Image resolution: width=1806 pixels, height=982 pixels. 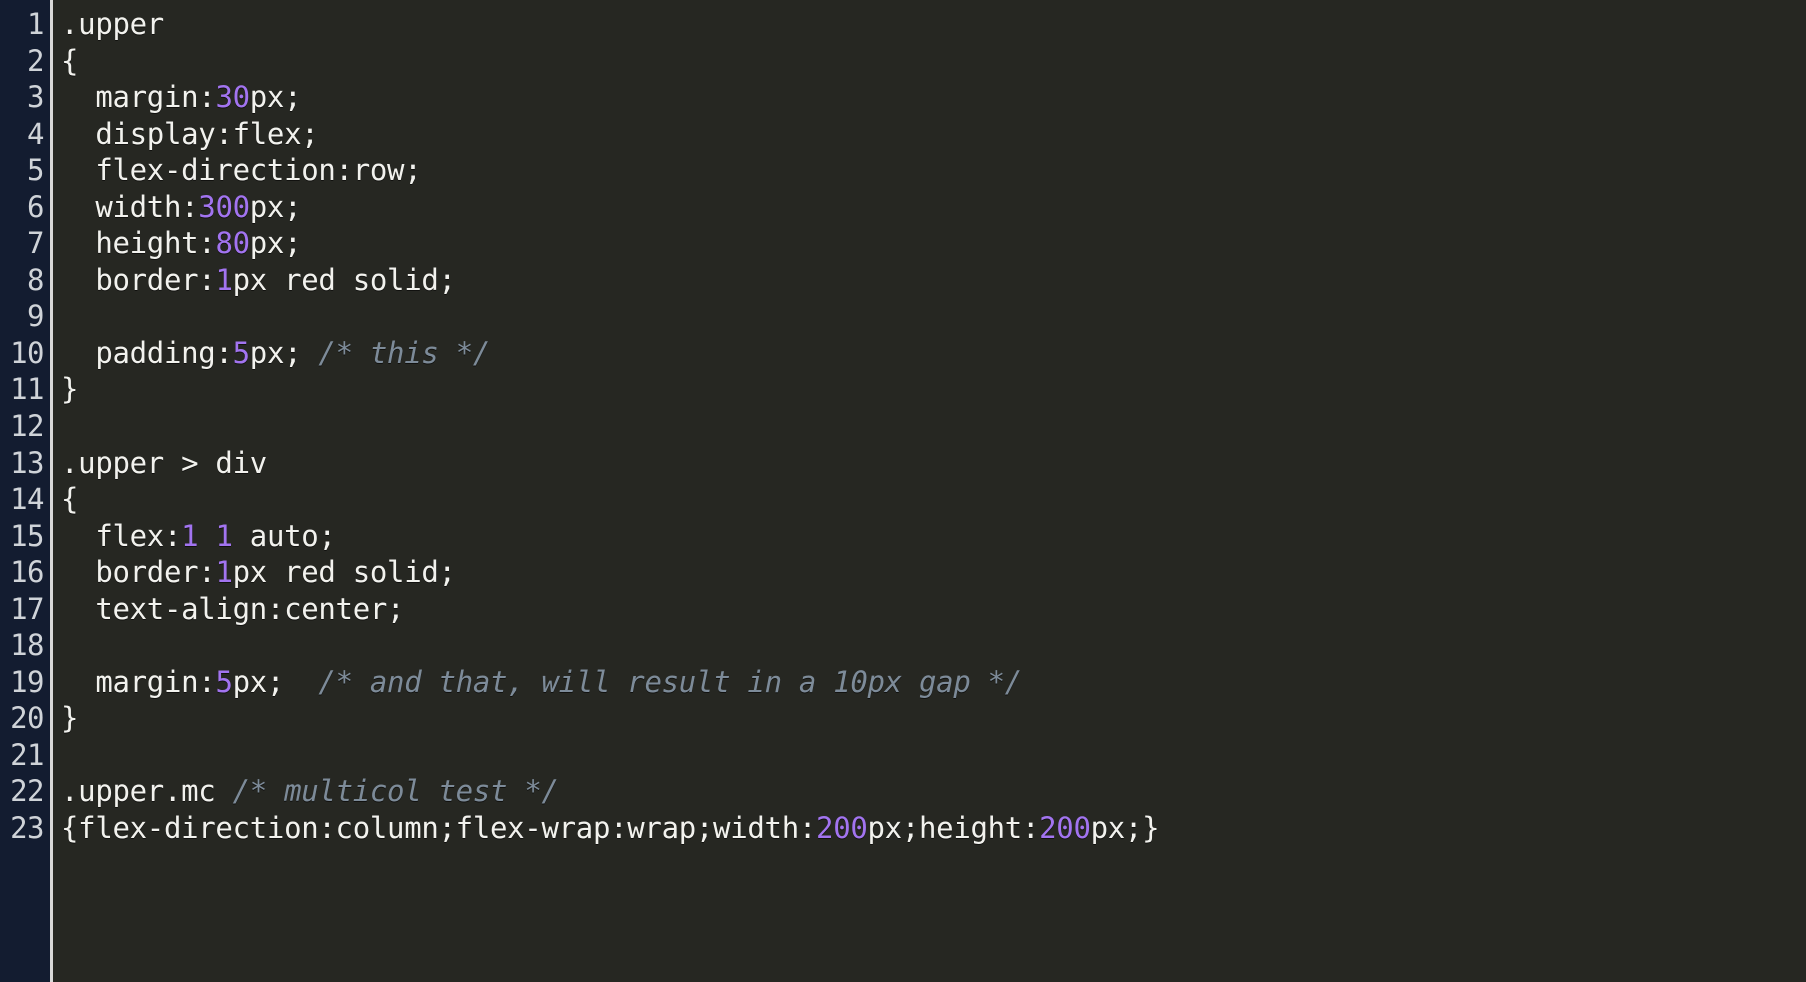 What do you see at coordinates (130, 206) in the screenshot?
I see `code-token-plain: width:` at bounding box center [130, 206].